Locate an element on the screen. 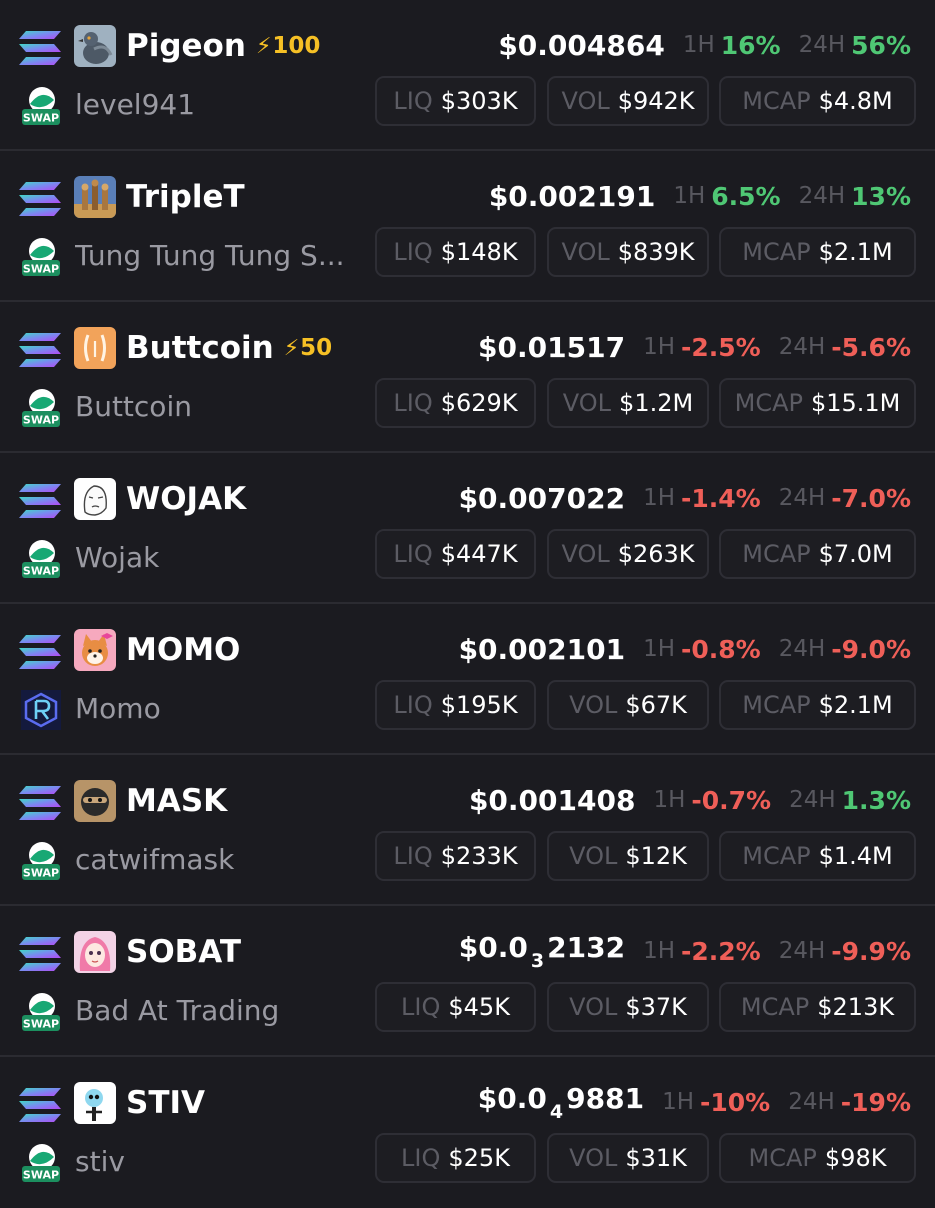  price-line: $0.0 3 2132 1H -2.2% 24H -9.9% is located at coordinates (685, 951).